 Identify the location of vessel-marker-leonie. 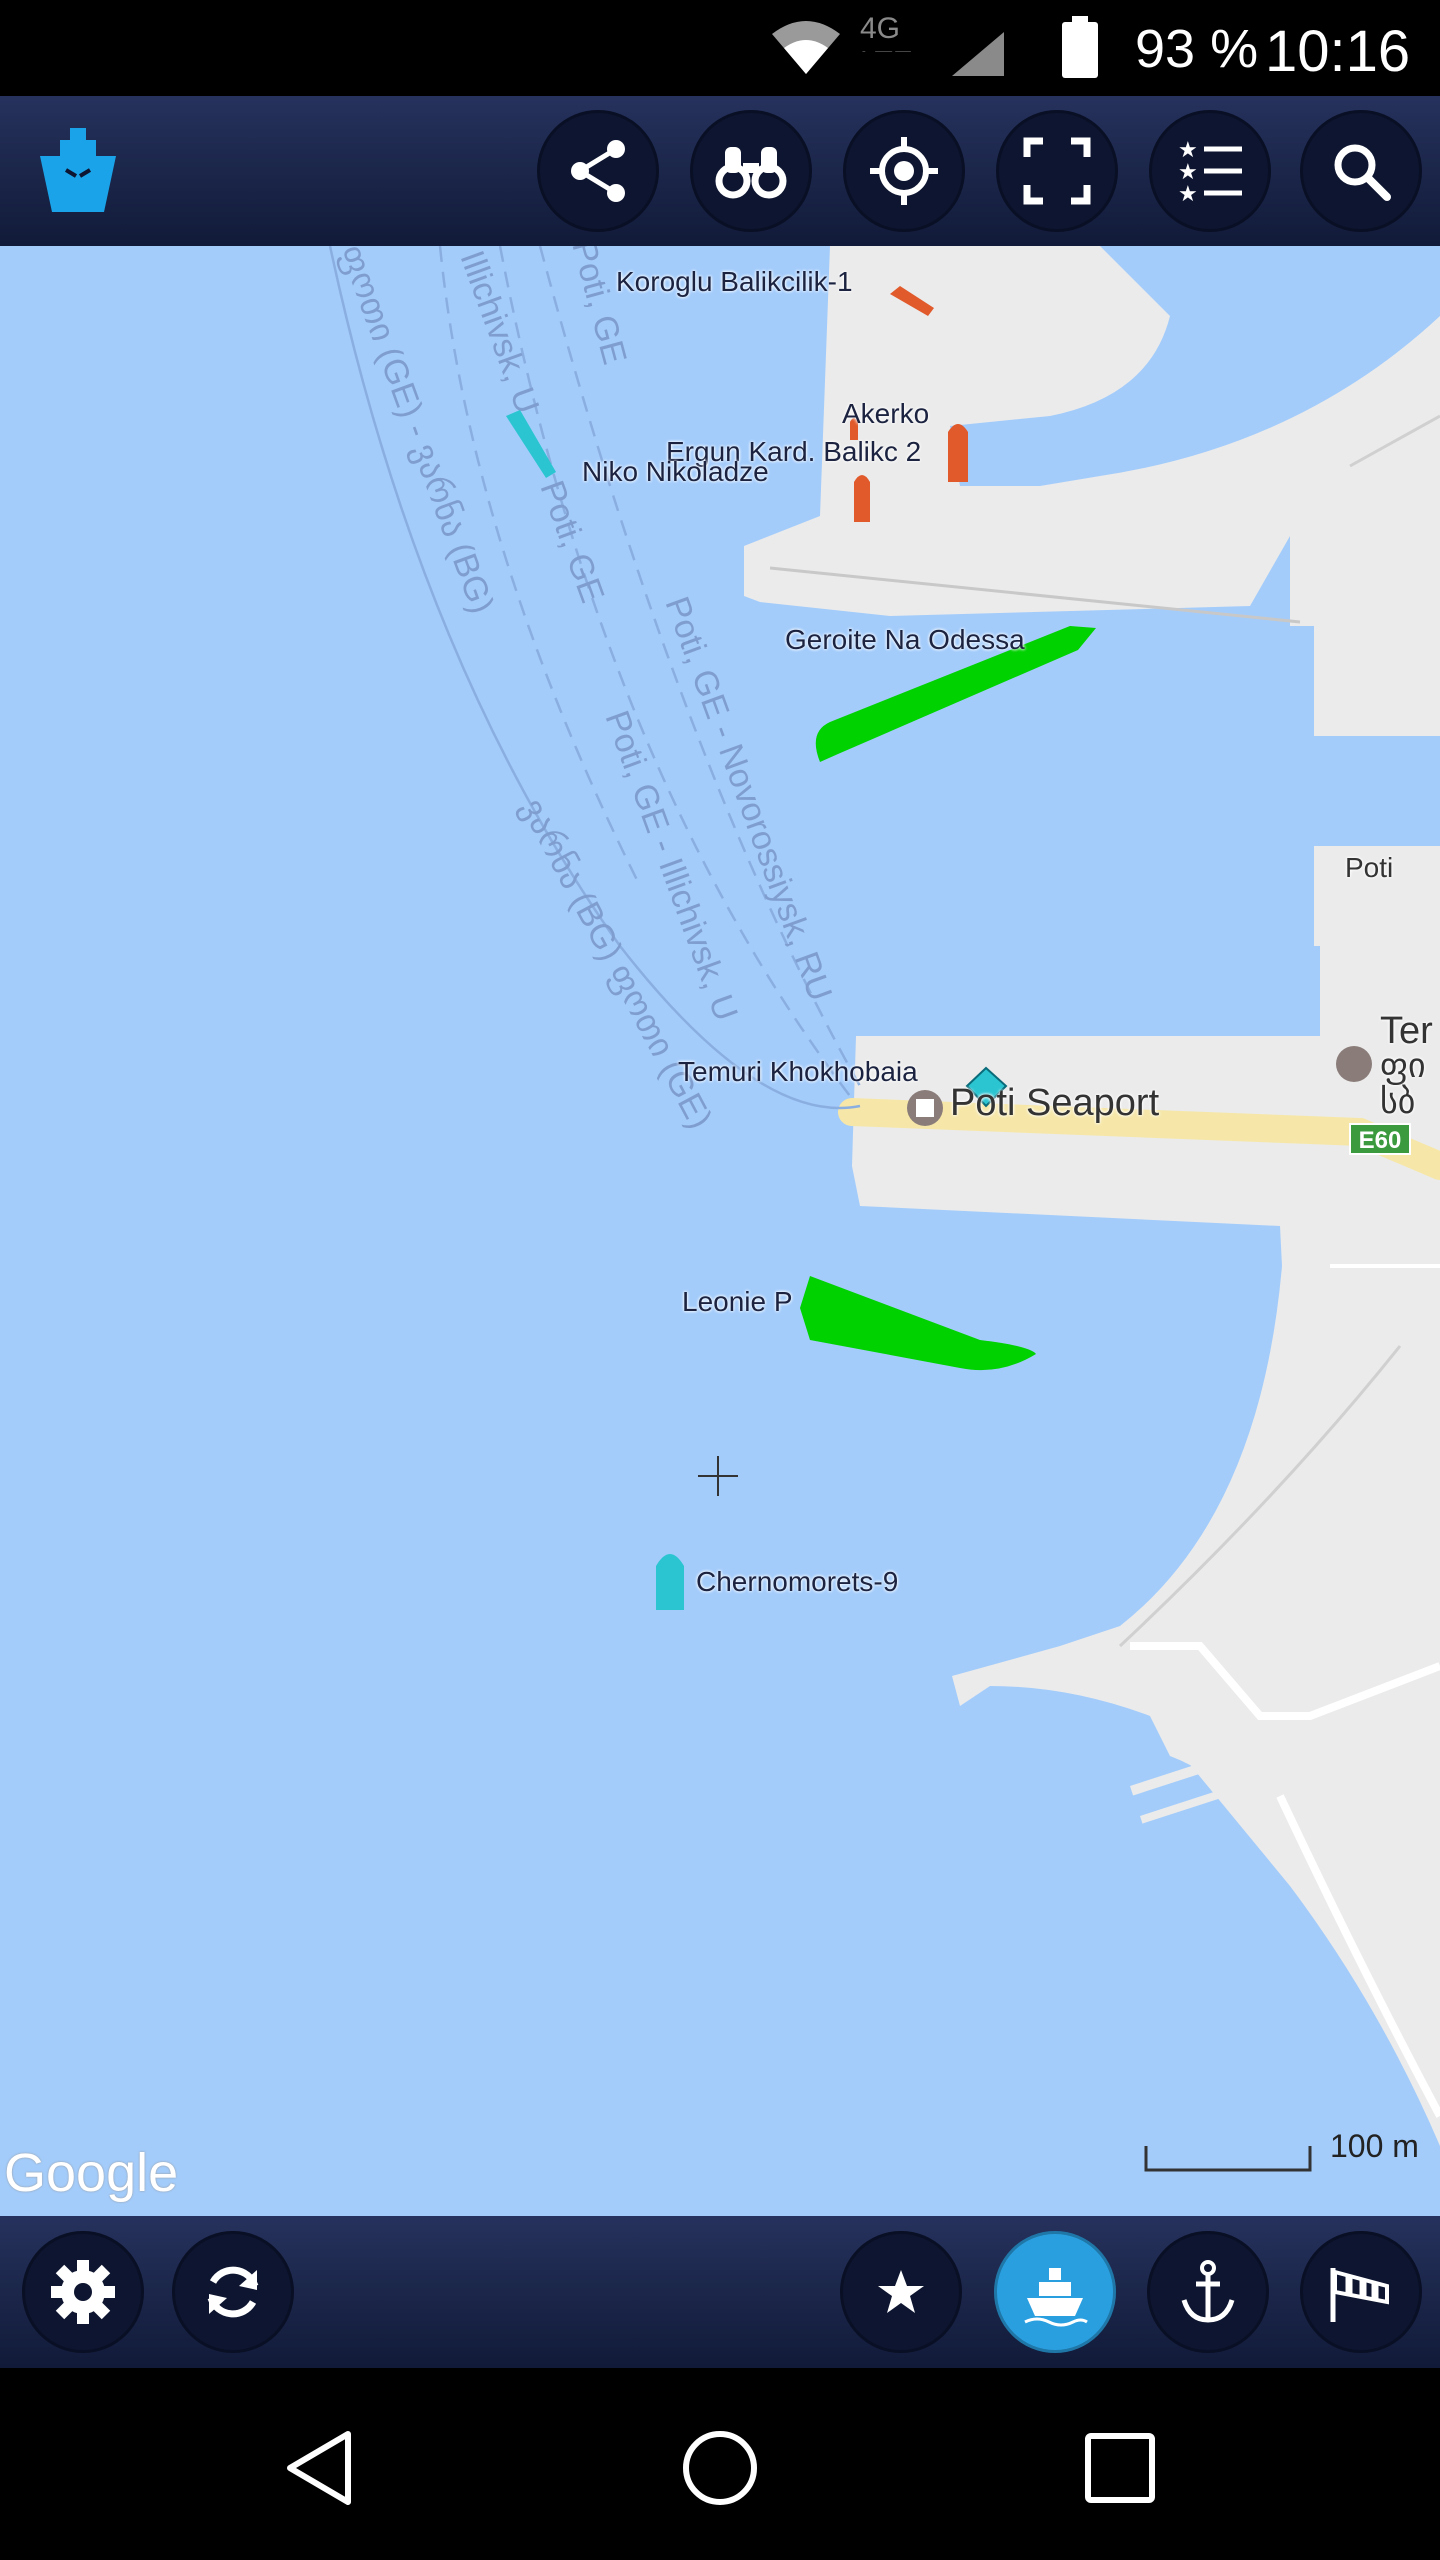
(918, 1323).